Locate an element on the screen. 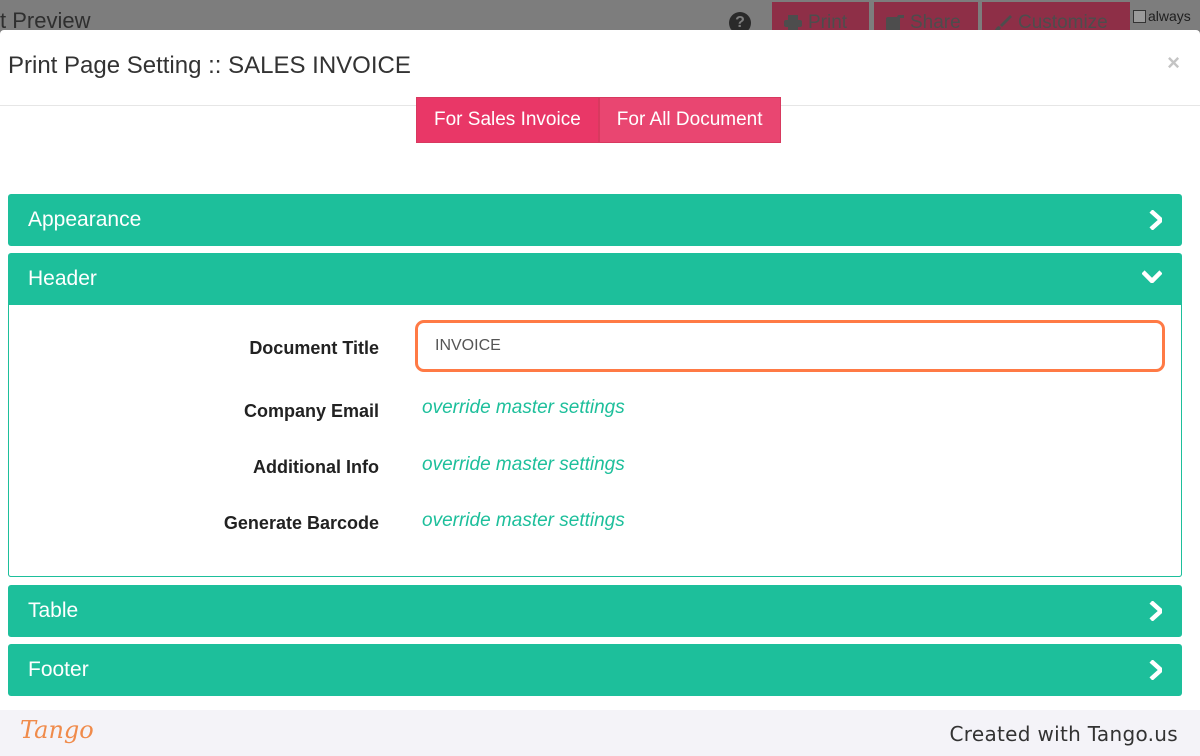  panel-header-label: Header is located at coordinates (62, 278).